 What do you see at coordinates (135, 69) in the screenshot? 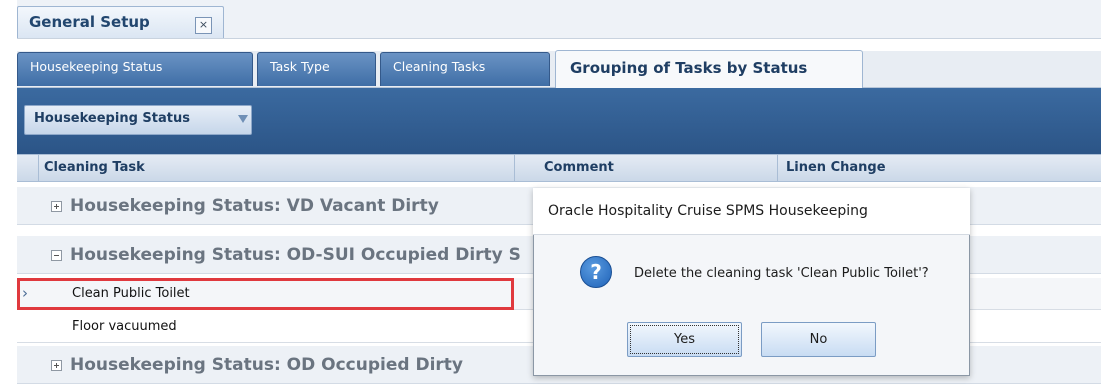
I see `tab-housekeeping-status: Housekeeping Status` at bounding box center [135, 69].